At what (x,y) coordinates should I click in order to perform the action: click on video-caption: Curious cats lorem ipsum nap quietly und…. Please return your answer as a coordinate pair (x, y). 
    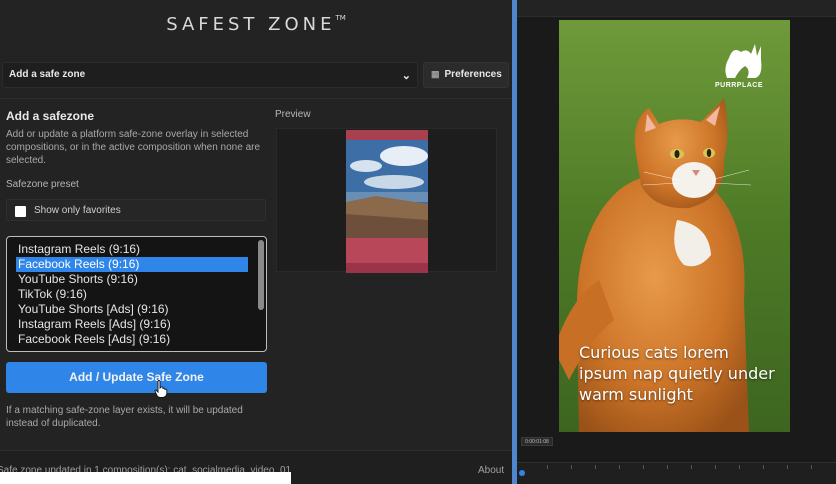
    Looking at the image, I should click on (677, 373).